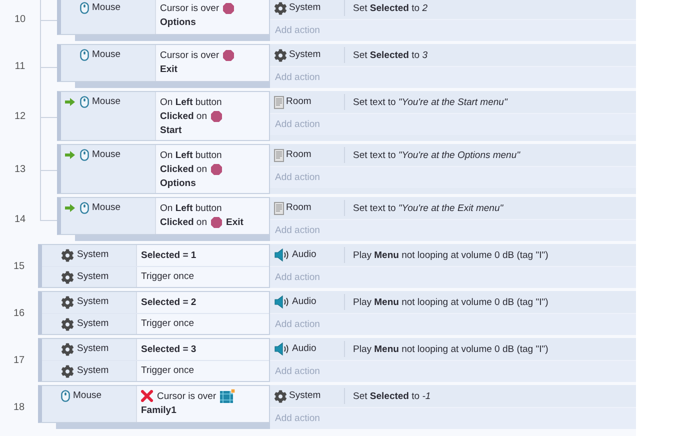 This screenshot has width=680, height=436. Describe the element at coordinates (20, 219) in the screenshot. I see `event-number: 14` at that location.